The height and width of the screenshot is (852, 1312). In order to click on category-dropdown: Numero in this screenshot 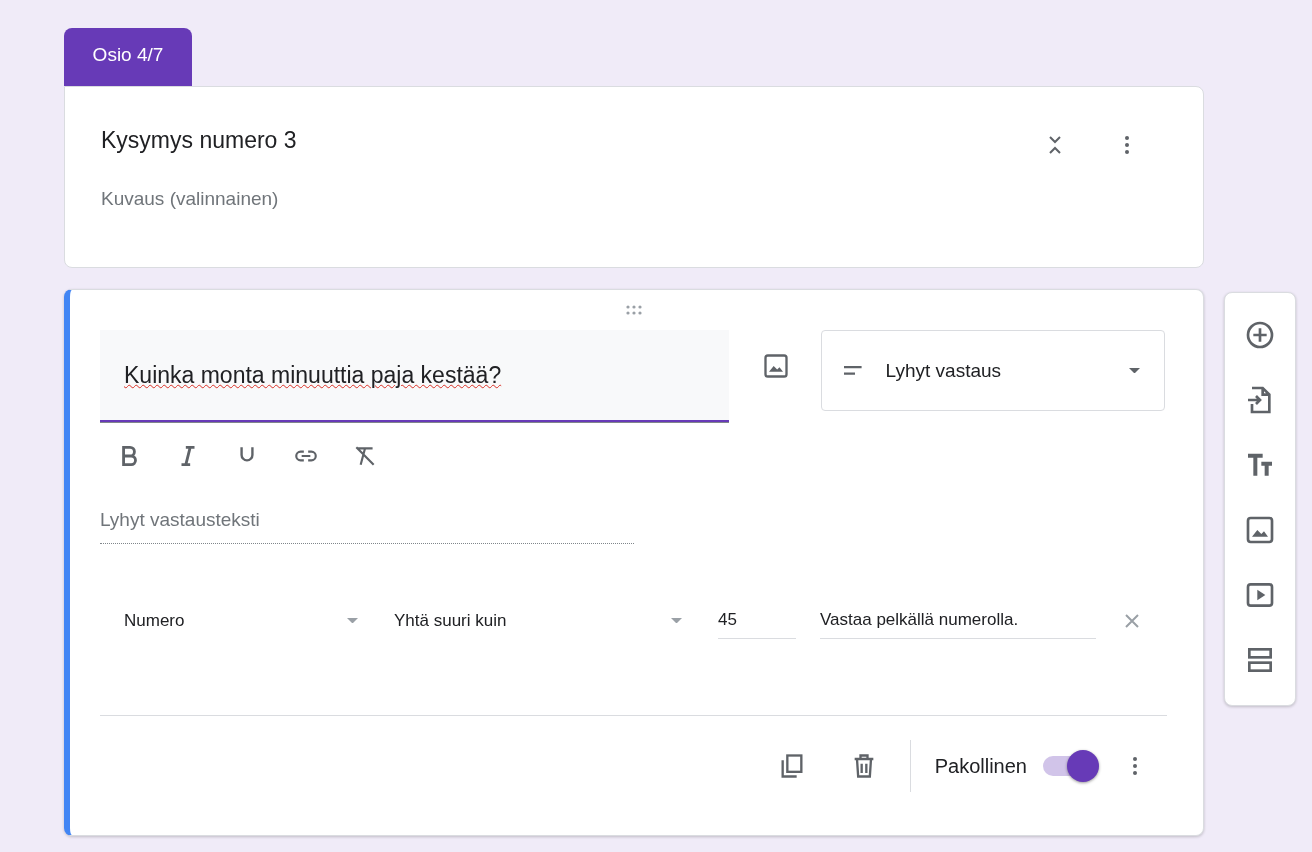, I will do `click(229, 620)`.